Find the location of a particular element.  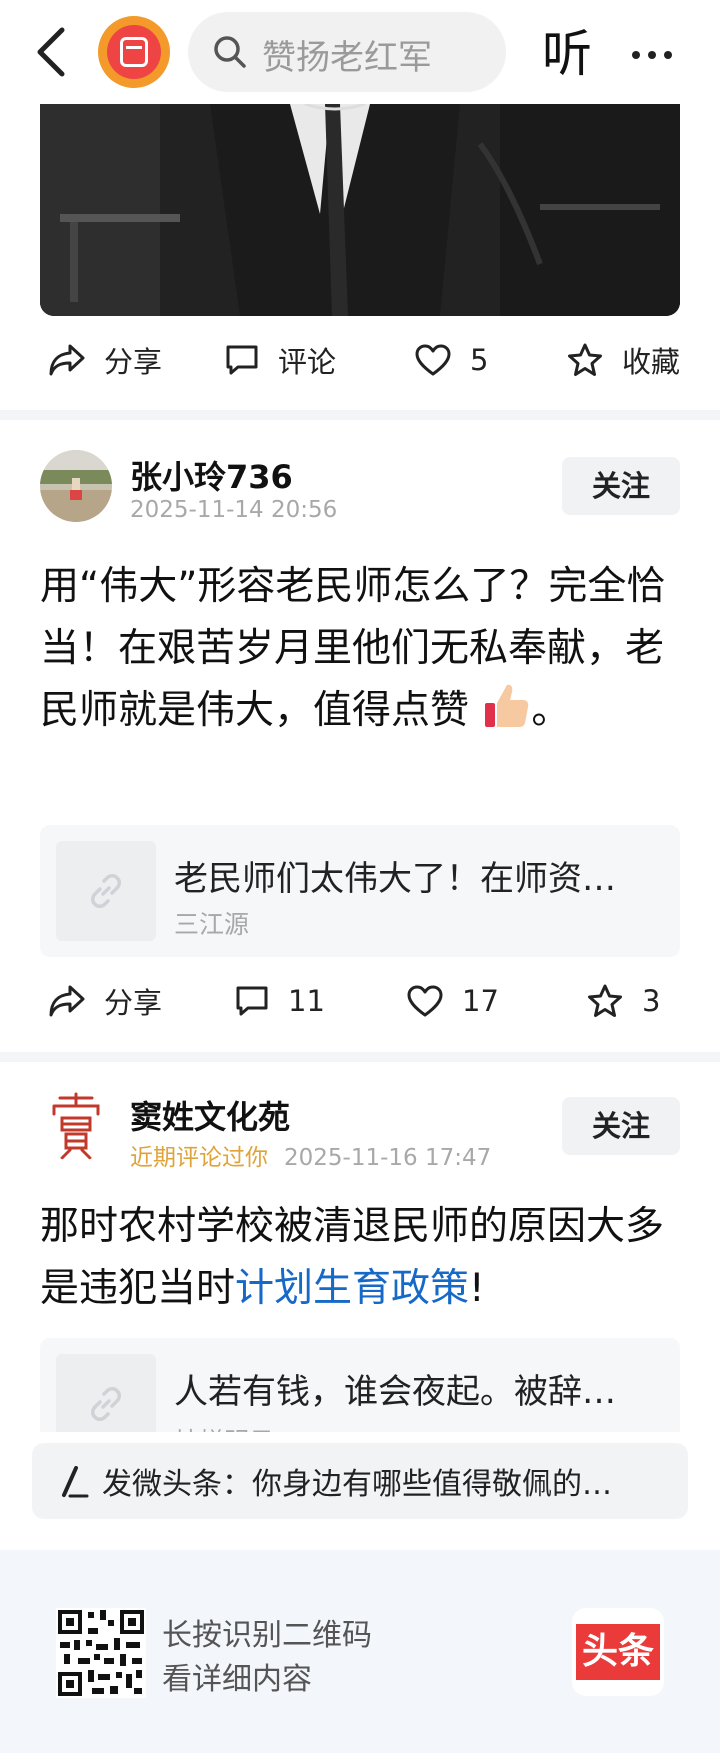

footer-banner: 长按识别二维码 看详细内容 头条 is located at coordinates (360, 1651).